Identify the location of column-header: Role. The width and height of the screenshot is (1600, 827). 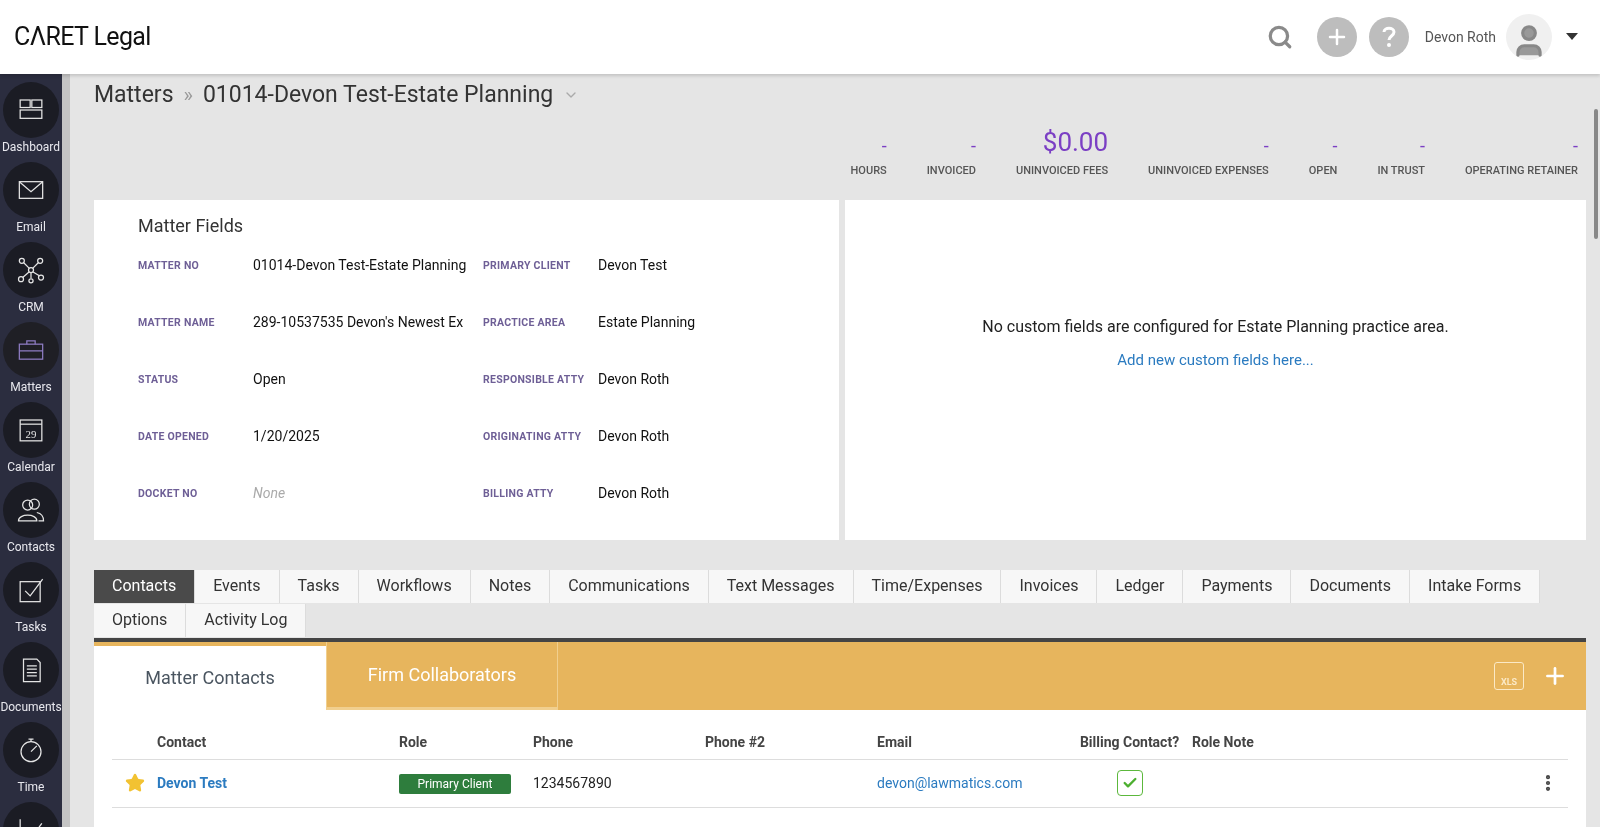
(414, 742).